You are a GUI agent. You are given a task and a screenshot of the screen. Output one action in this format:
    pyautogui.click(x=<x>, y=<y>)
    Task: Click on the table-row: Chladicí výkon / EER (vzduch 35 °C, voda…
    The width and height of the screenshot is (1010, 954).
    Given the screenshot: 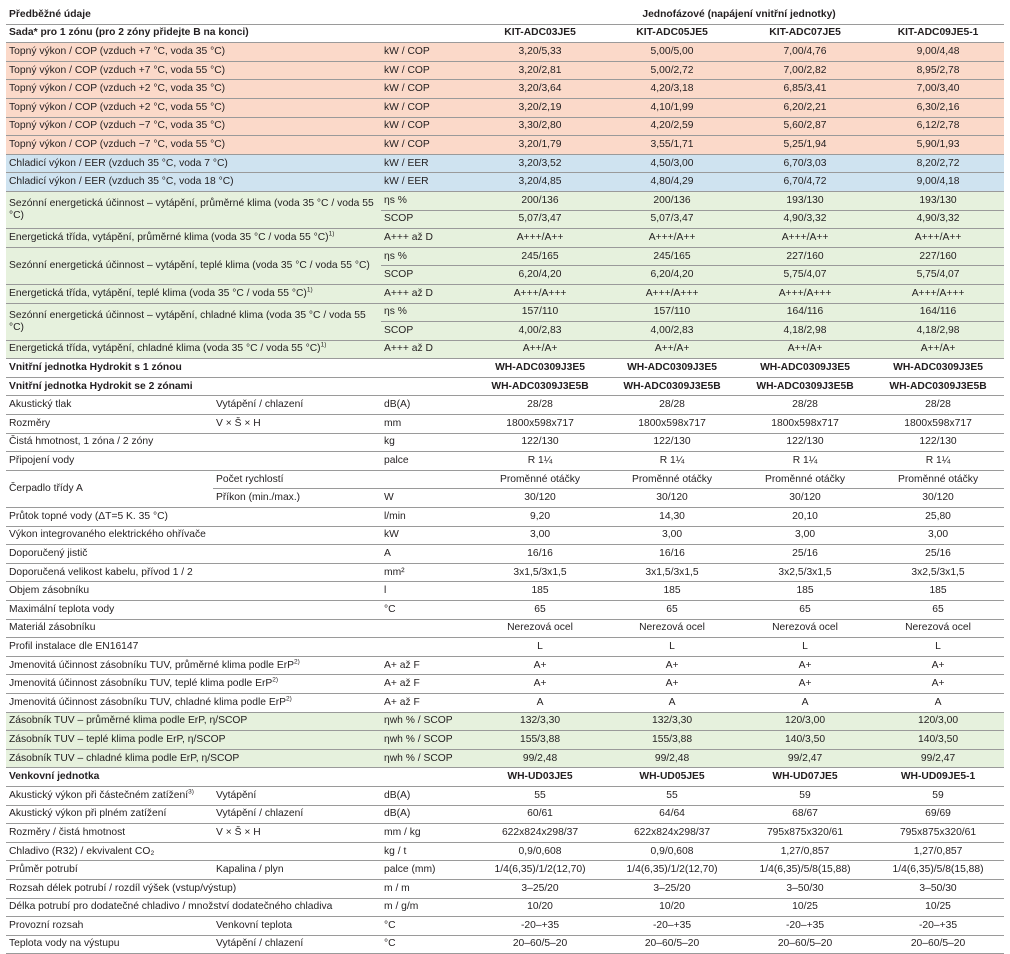 What is the action you would take?
    pyautogui.click(x=505, y=164)
    